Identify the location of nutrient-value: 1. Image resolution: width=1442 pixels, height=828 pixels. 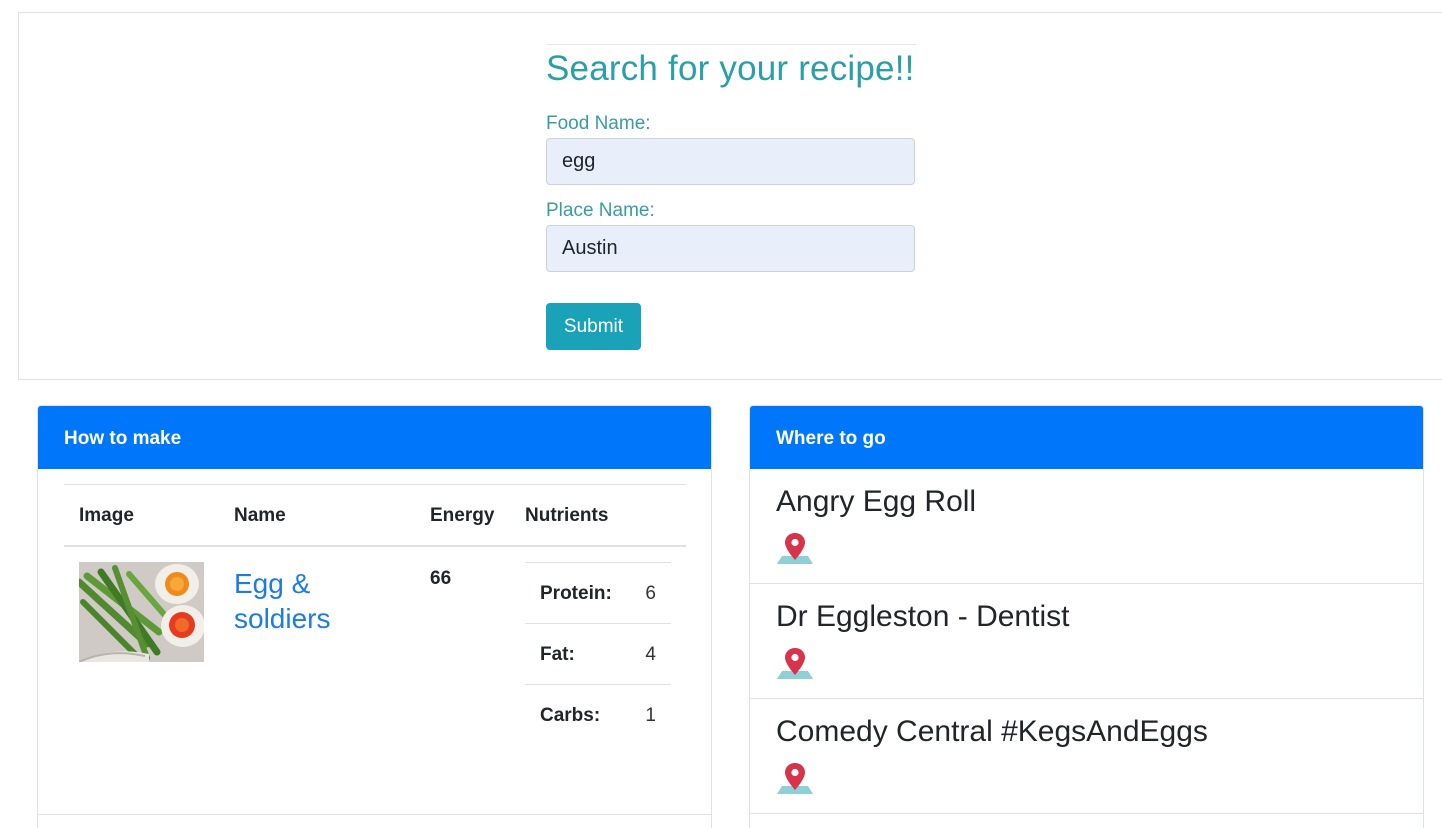
(650, 715).